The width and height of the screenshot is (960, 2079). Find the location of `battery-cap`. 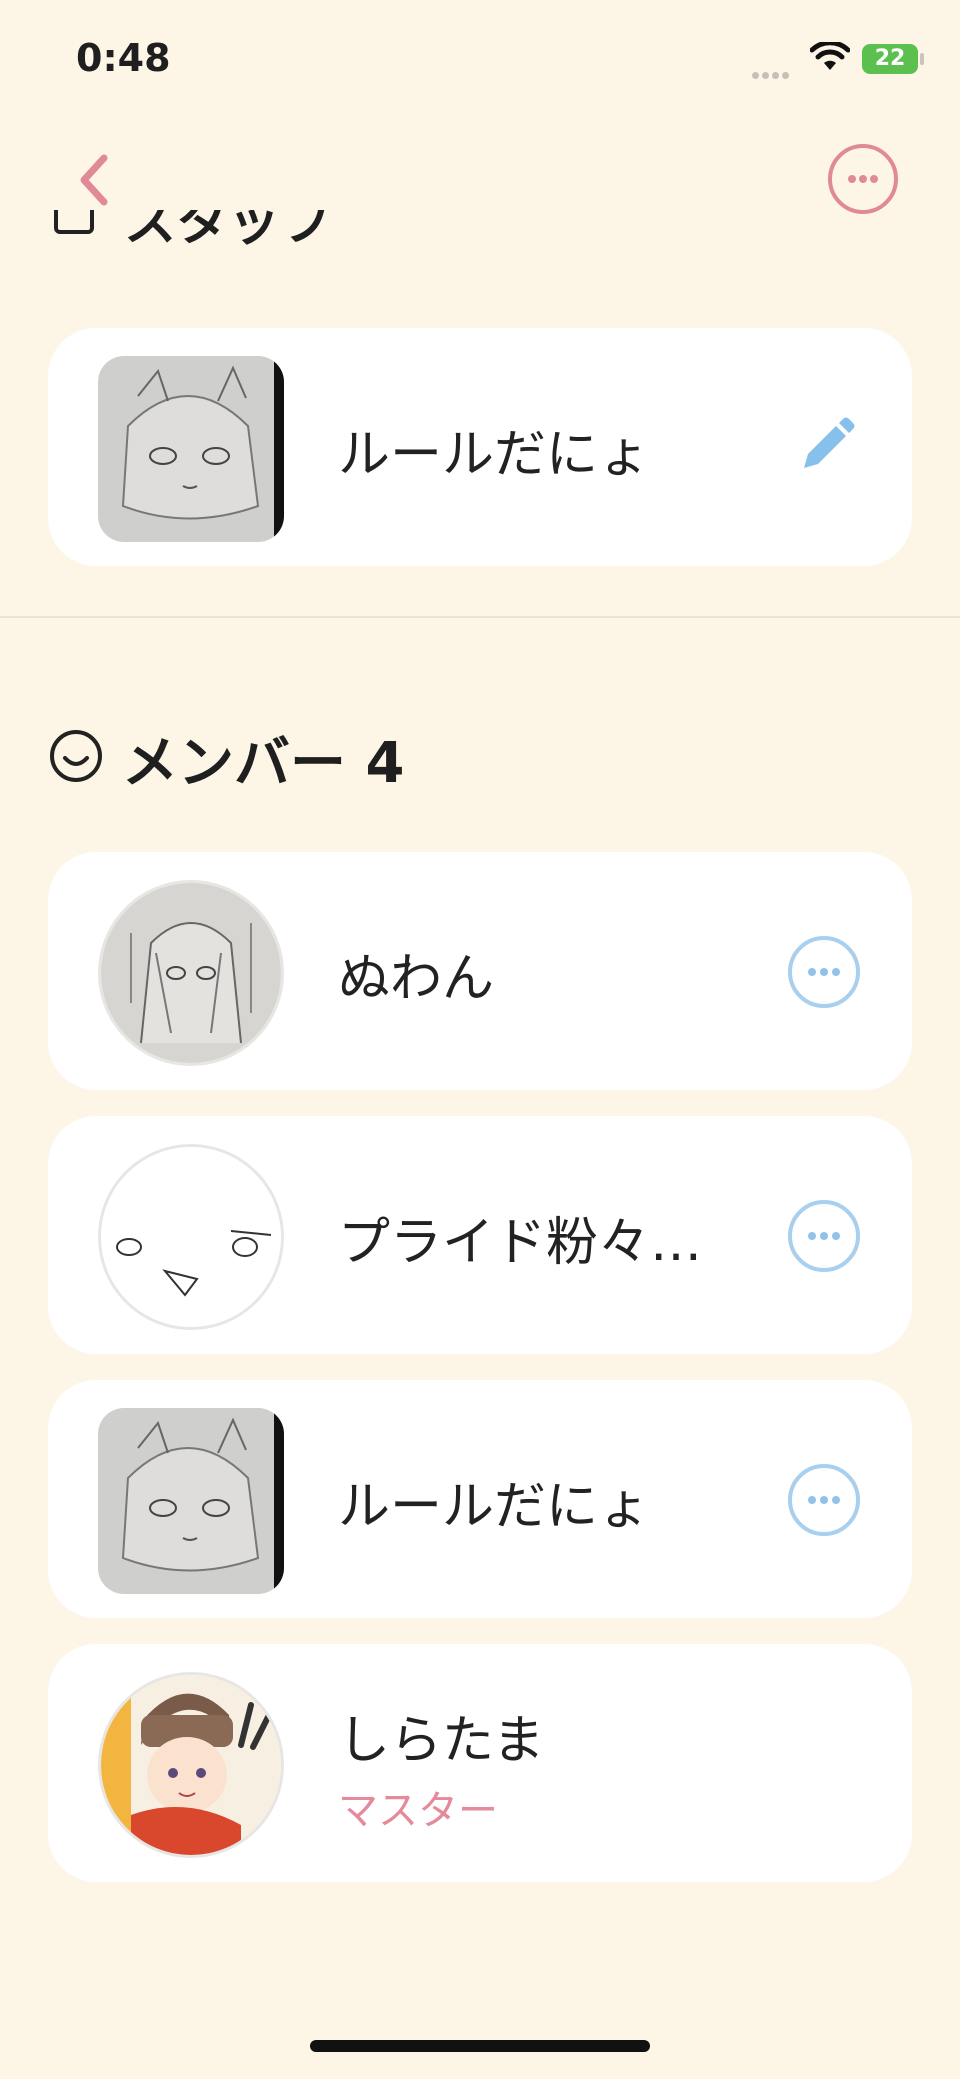

battery-cap is located at coordinates (922, 59).